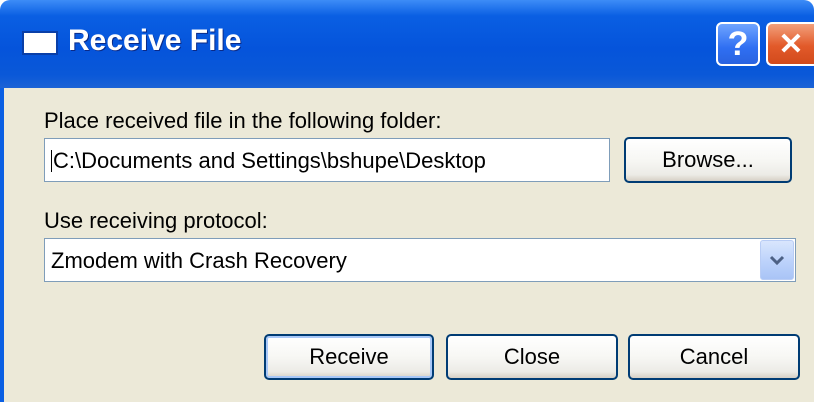 The height and width of the screenshot is (402, 814). I want to click on close-window-button: ✕, so click(790, 44).